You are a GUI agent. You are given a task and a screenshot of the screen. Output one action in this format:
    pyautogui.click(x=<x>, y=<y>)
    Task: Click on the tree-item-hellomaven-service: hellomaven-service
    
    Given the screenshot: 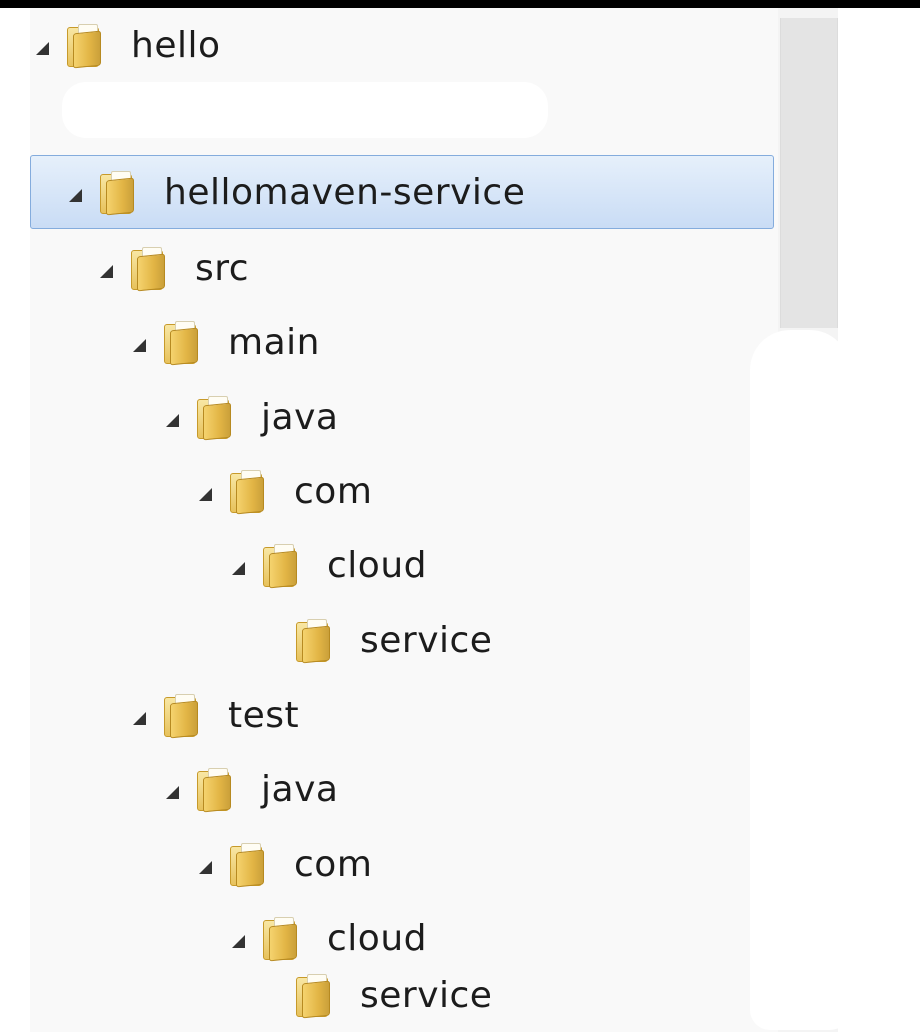 What is the action you would take?
    pyautogui.click(x=402, y=192)
    